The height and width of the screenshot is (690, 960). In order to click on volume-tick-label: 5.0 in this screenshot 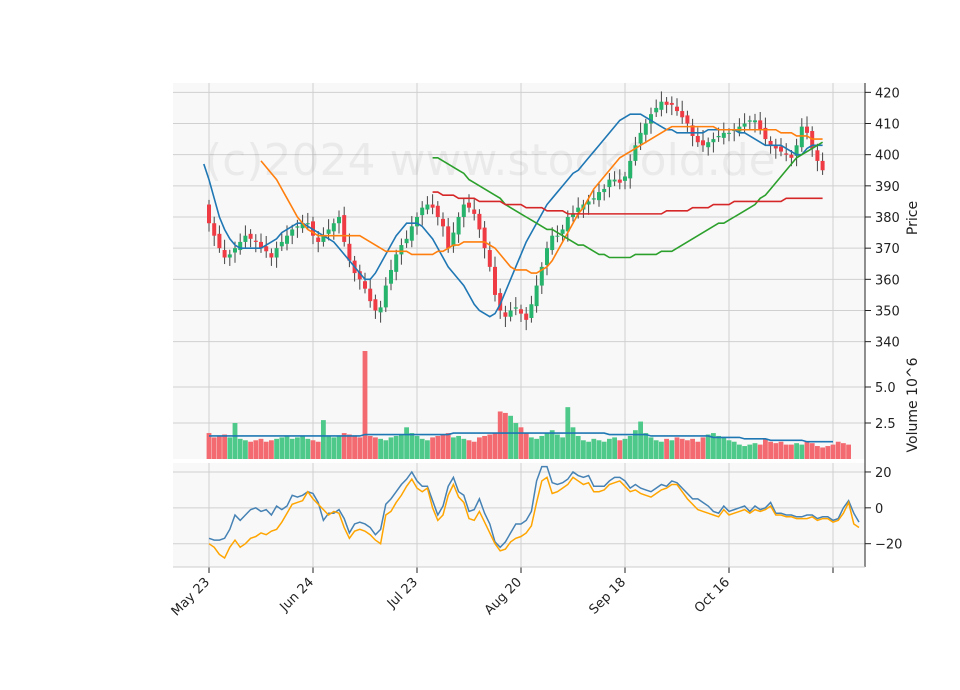, I will do `click(885, 388)`.